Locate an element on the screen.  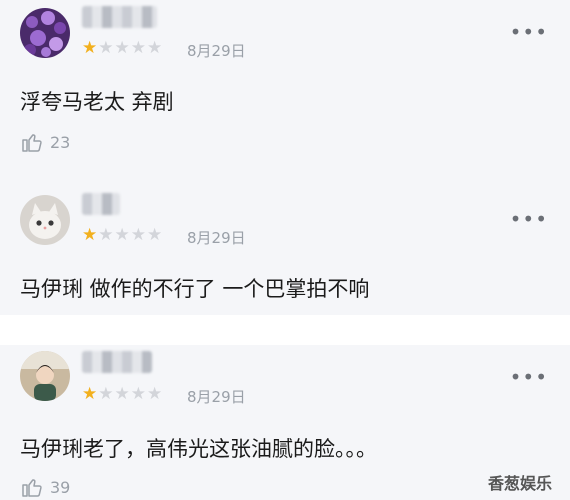
watermark: 香葱娱乐 is located at coordinates (519, 483).